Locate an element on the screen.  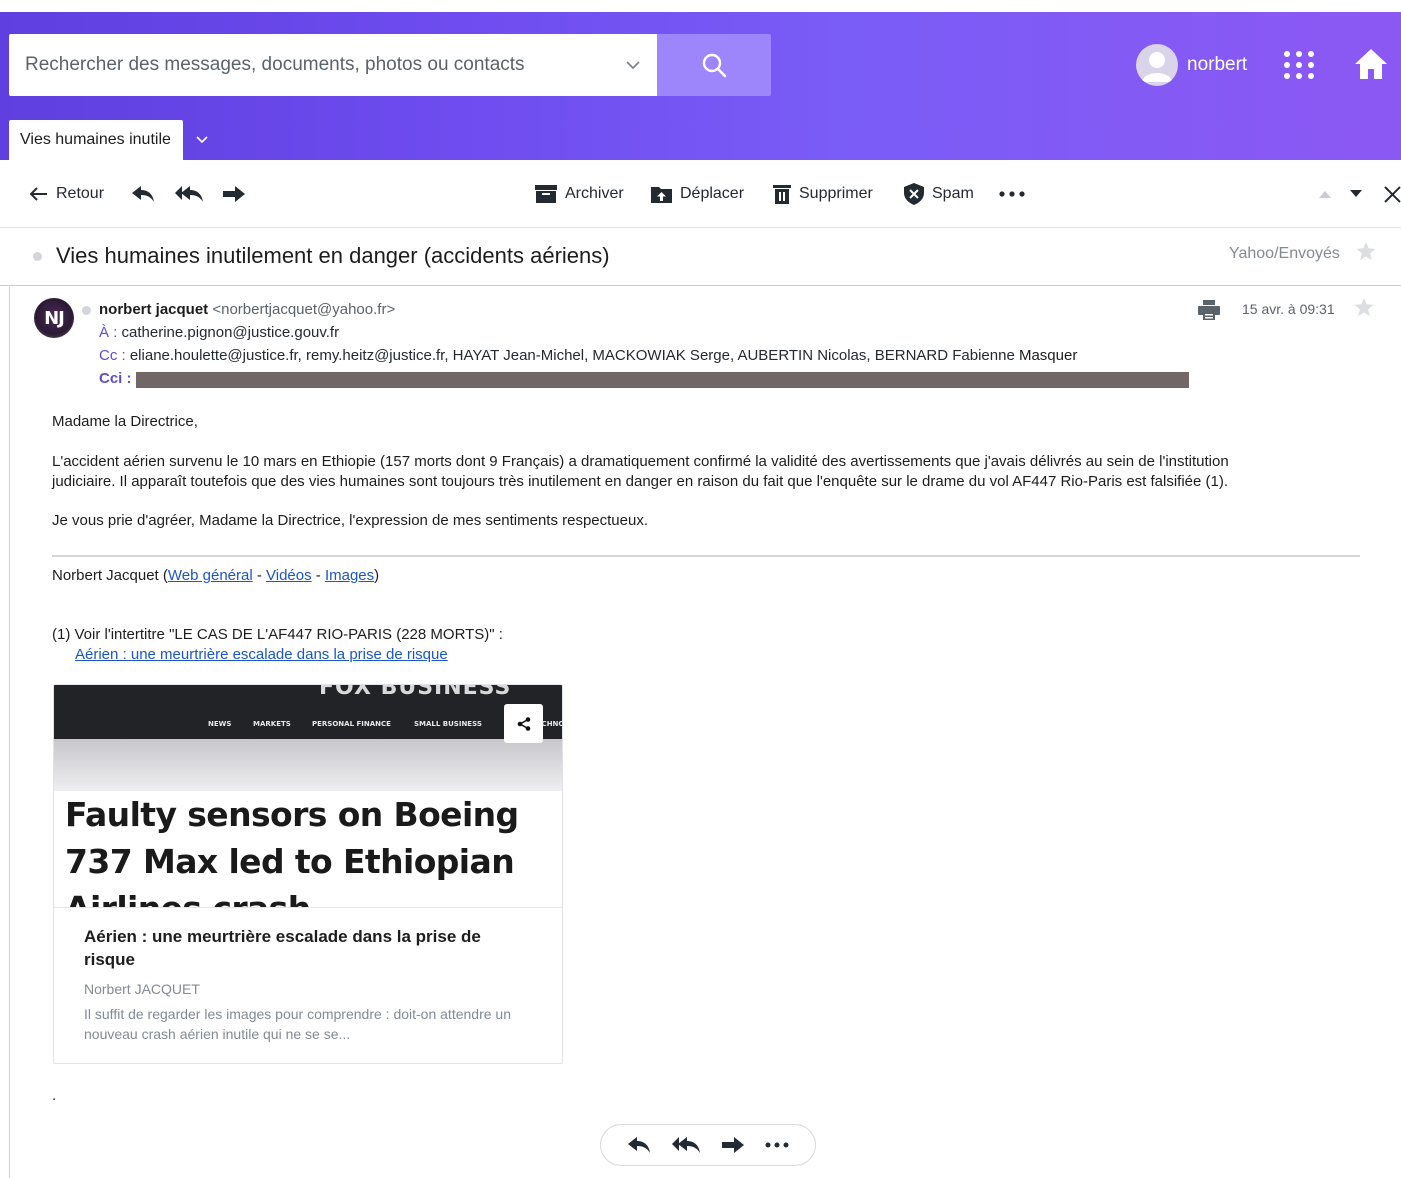
bcc-redaction is located at coordinates (662, 380).